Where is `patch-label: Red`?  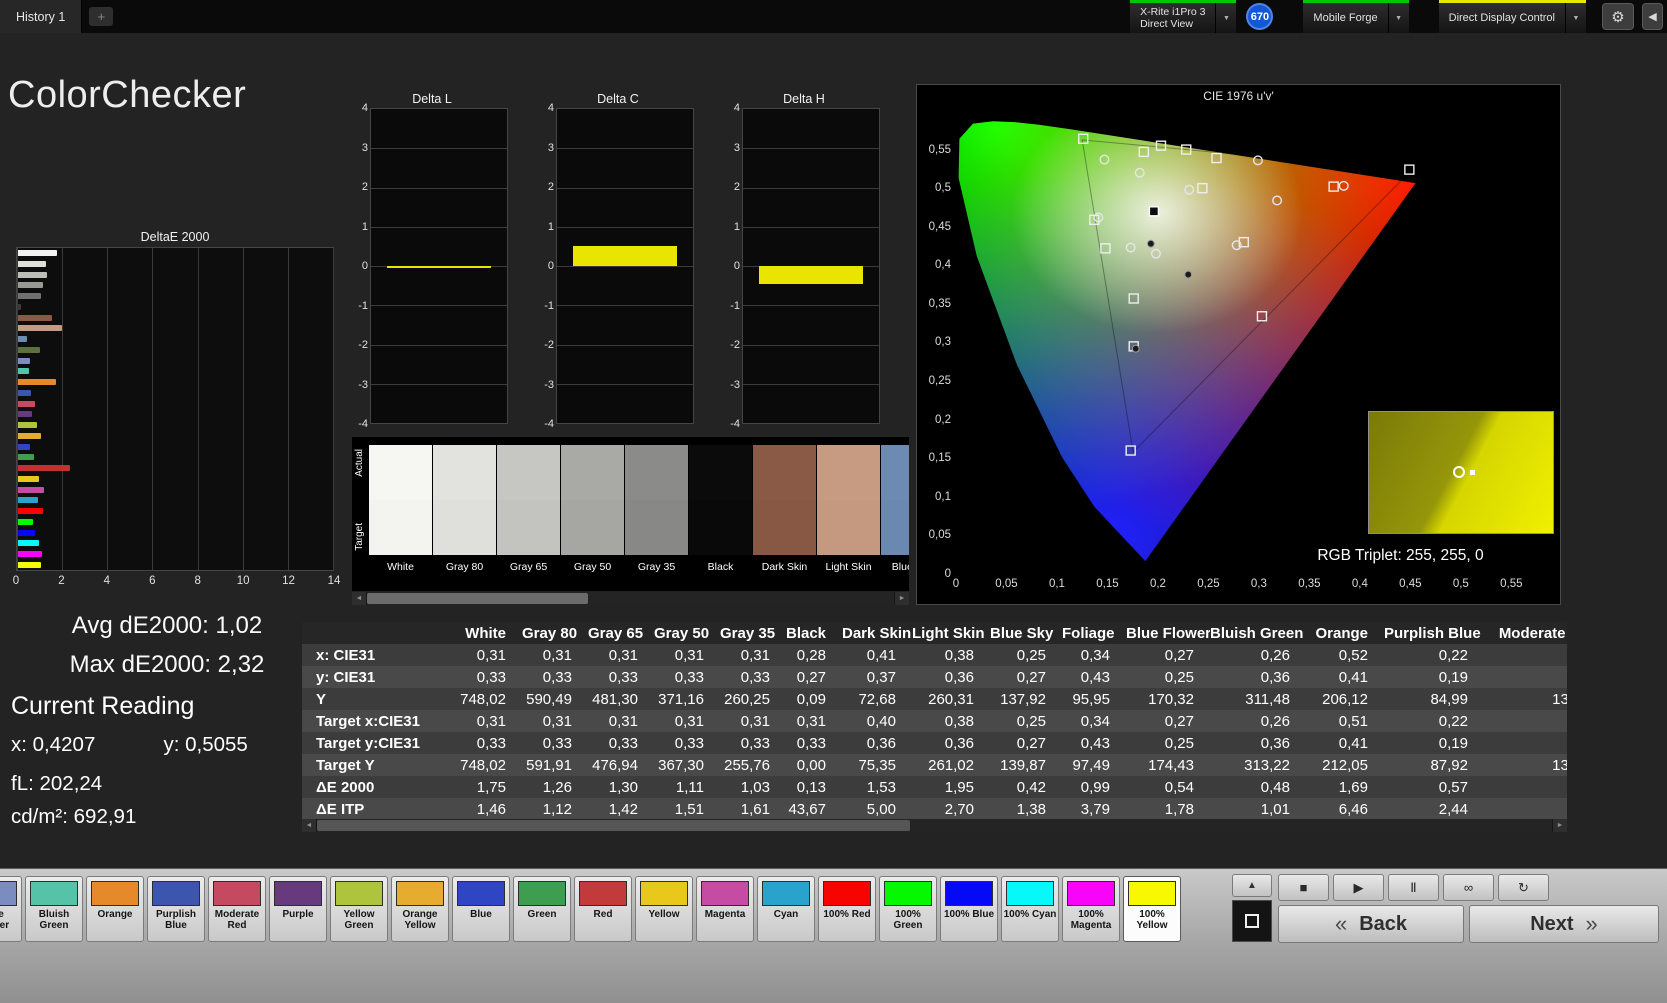 patch-label: Red is located at coordinates (603, 914).